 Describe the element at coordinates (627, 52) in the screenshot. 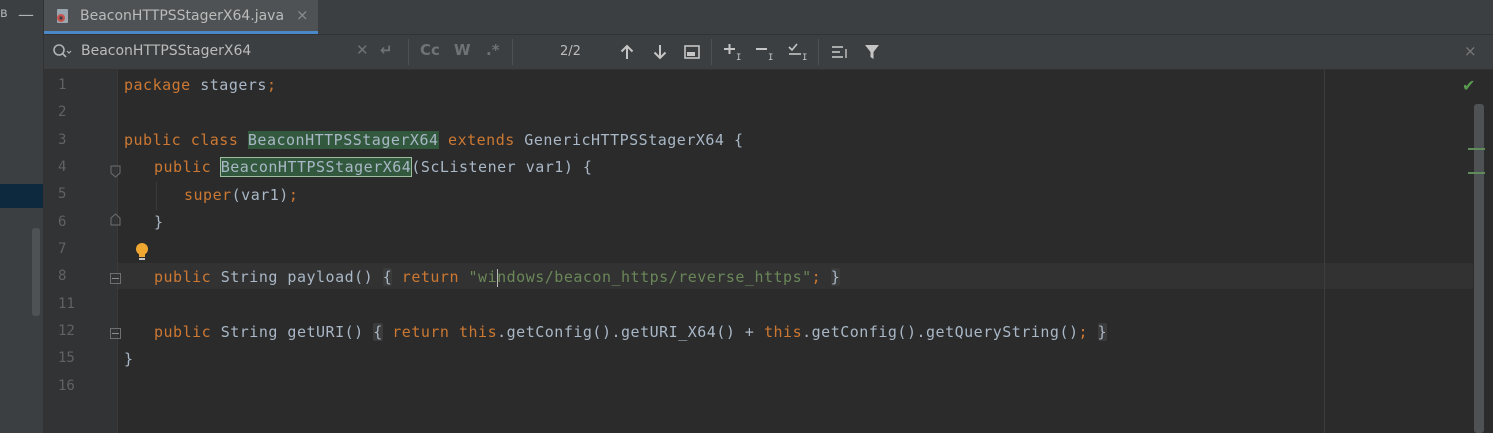

I see `previous-occurrence-icon` at that location.